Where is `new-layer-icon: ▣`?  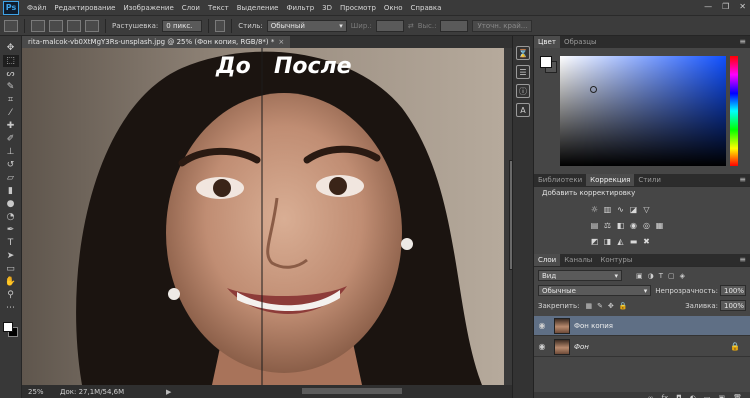 new-layer-icon: ▣ is located at coordinates (721, 396).